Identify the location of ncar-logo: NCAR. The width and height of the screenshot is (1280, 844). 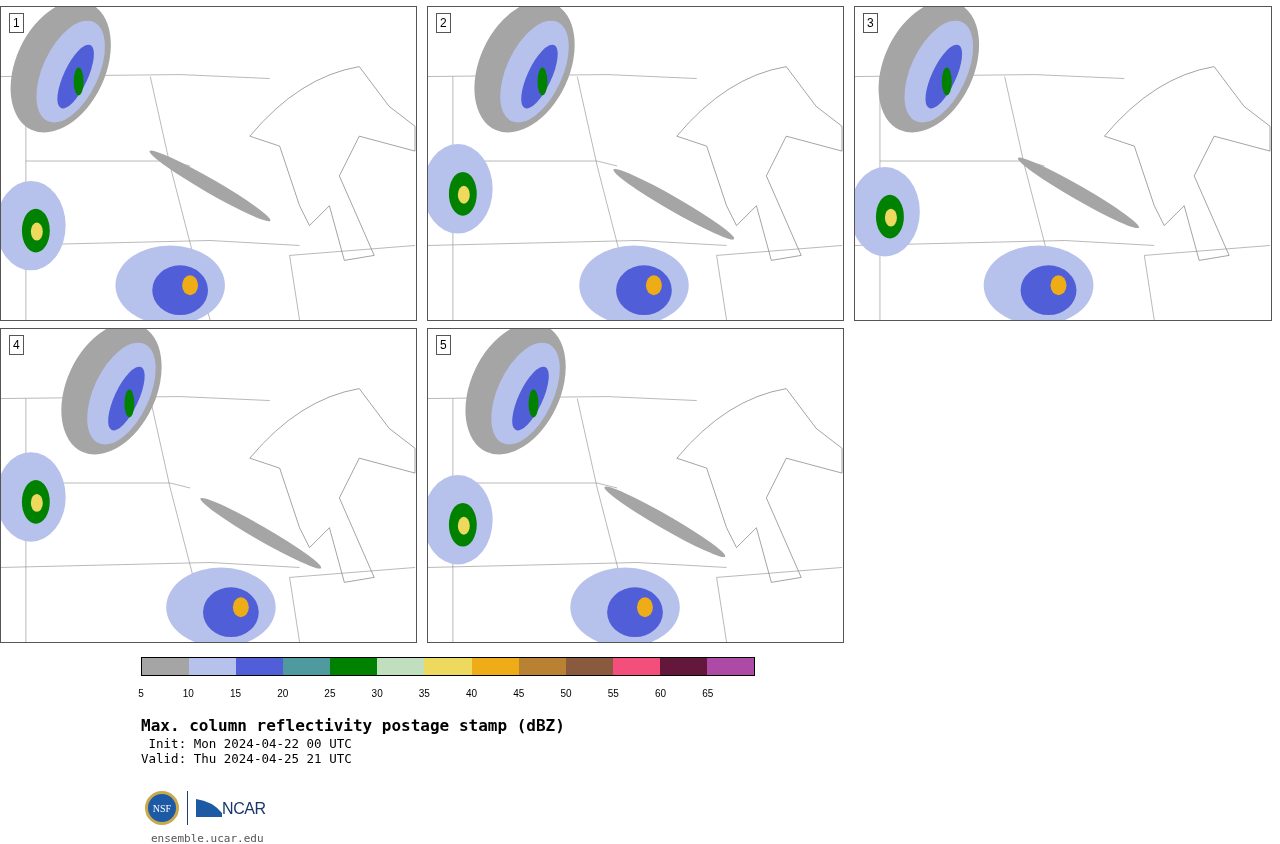
(231, 808).